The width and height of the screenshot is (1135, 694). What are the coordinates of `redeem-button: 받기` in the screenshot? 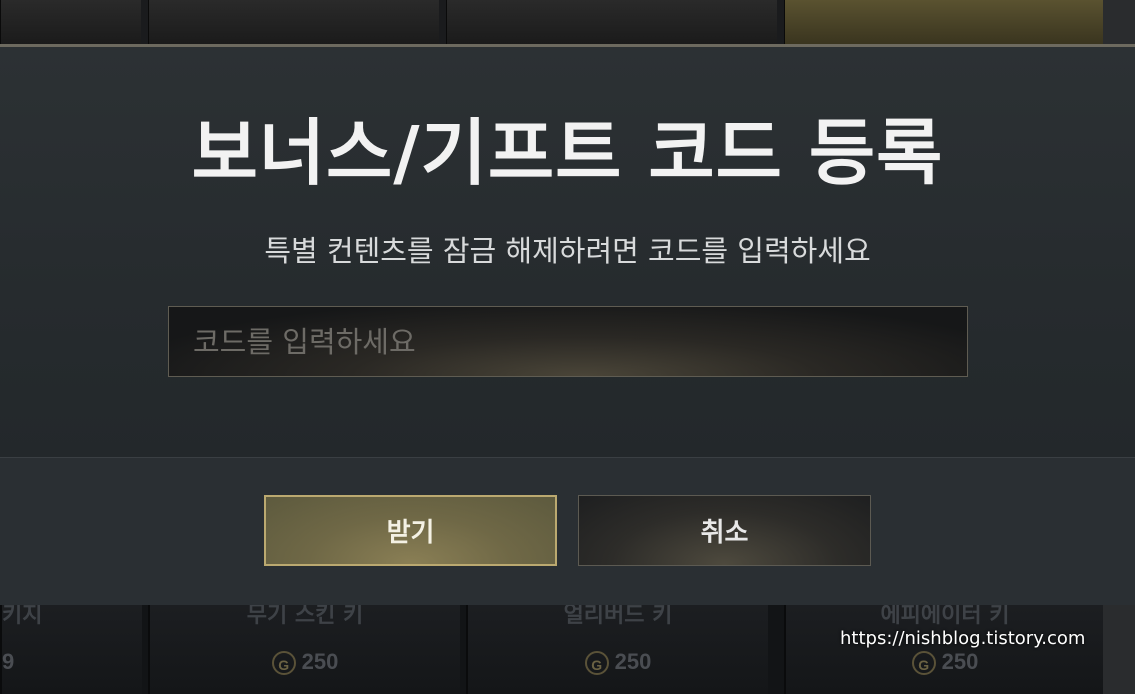 It's located at (410, 530).